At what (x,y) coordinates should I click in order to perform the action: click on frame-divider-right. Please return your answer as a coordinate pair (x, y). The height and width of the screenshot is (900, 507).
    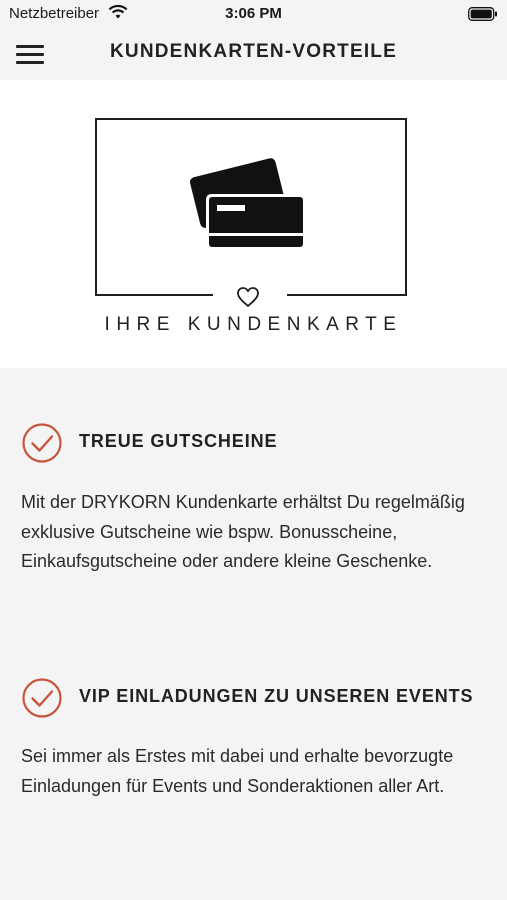
    Looking at the image, I should click on (347, 295).